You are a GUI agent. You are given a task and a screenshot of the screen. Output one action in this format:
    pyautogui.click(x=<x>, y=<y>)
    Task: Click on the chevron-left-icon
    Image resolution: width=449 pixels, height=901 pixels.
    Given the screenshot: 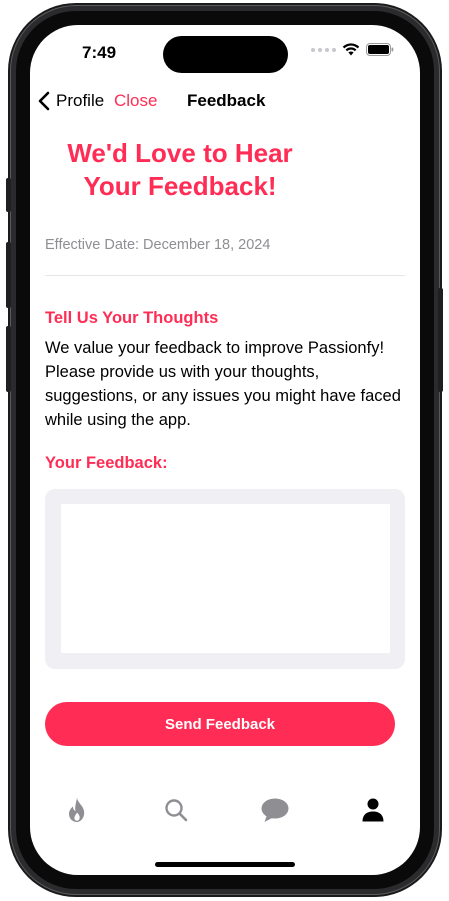 What is the action you would take?
    pyautogui.click(x=44, y=101)
    